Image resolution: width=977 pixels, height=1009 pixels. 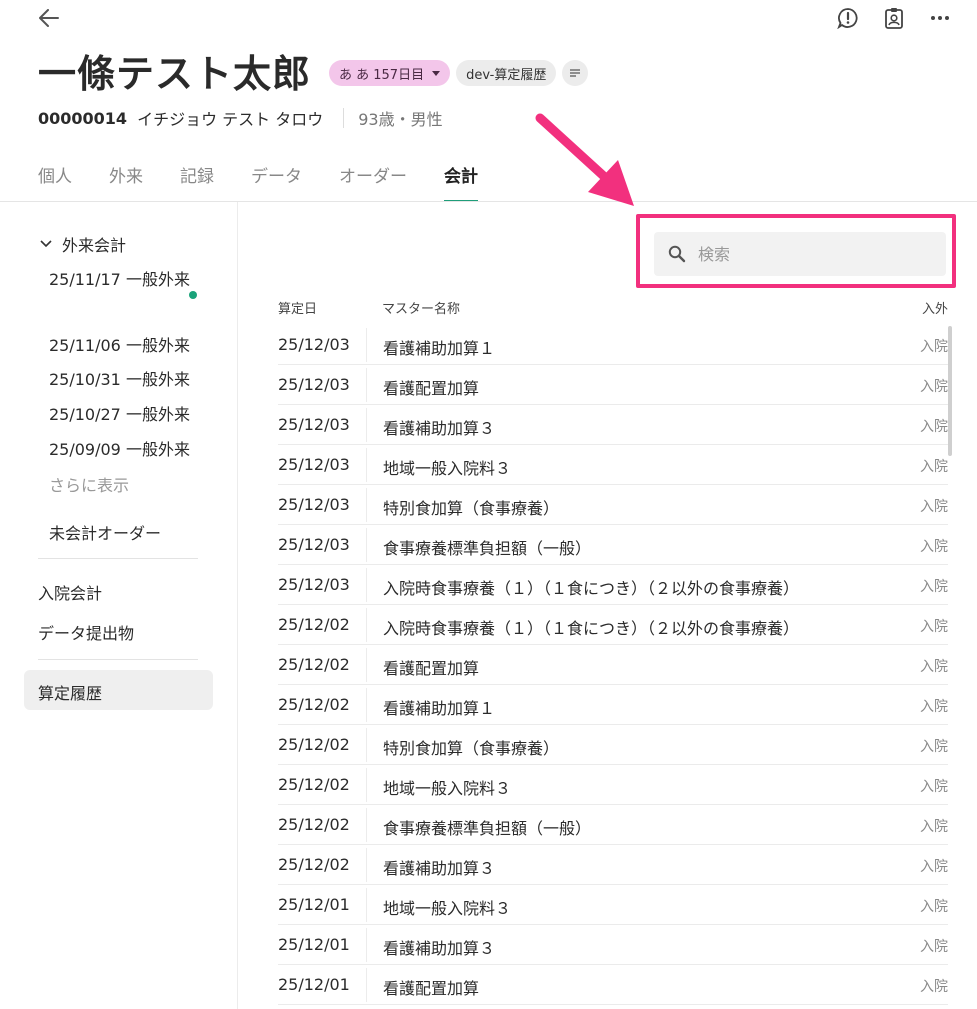 What do you see at coordinates (613, 585) in the screenshot?
I see `table-row: 25/12/03 入院時食事療養（１）（１食につき）（２以外の食事療養） 入院` at bounding box center [613, 585].